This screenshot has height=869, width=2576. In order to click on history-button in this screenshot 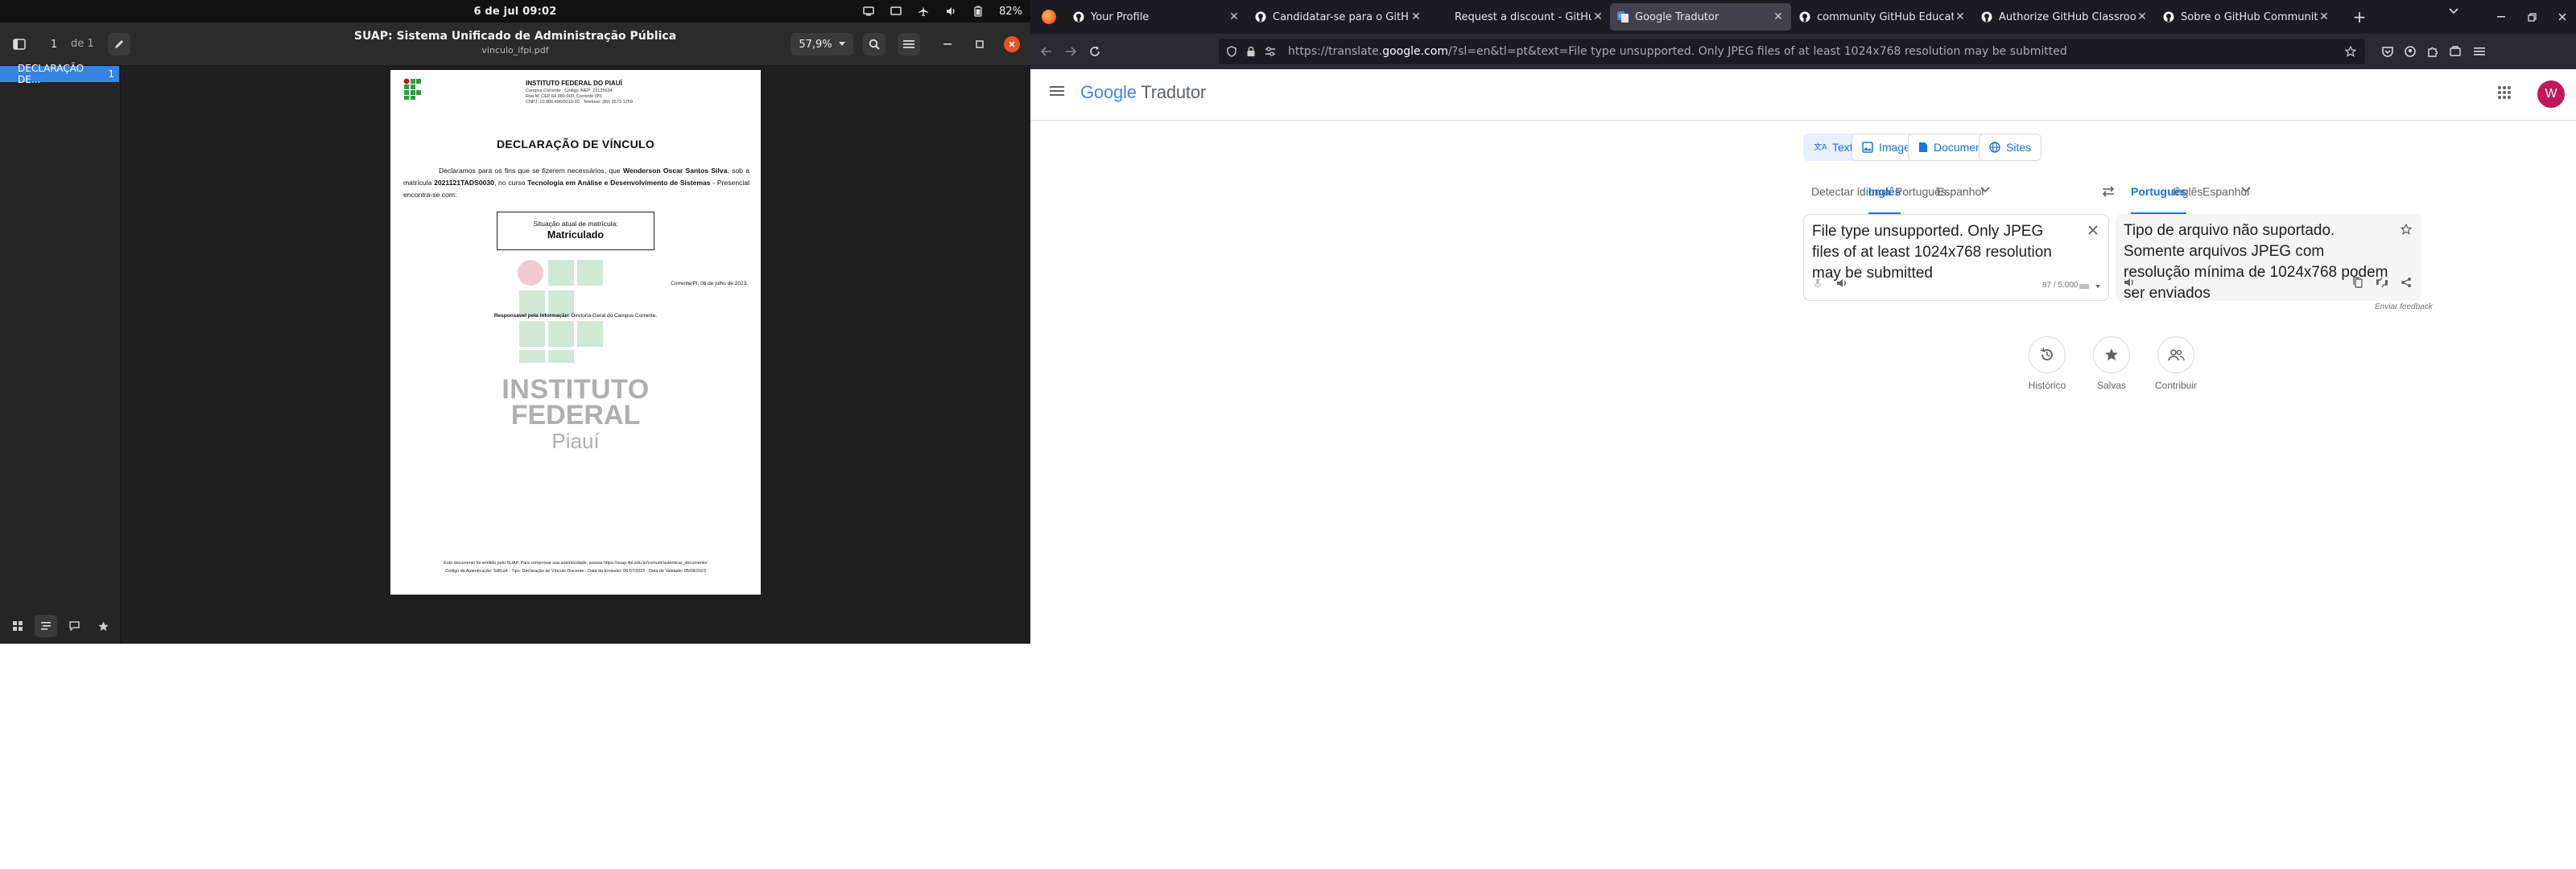, I will do `click(2047, 354)`.